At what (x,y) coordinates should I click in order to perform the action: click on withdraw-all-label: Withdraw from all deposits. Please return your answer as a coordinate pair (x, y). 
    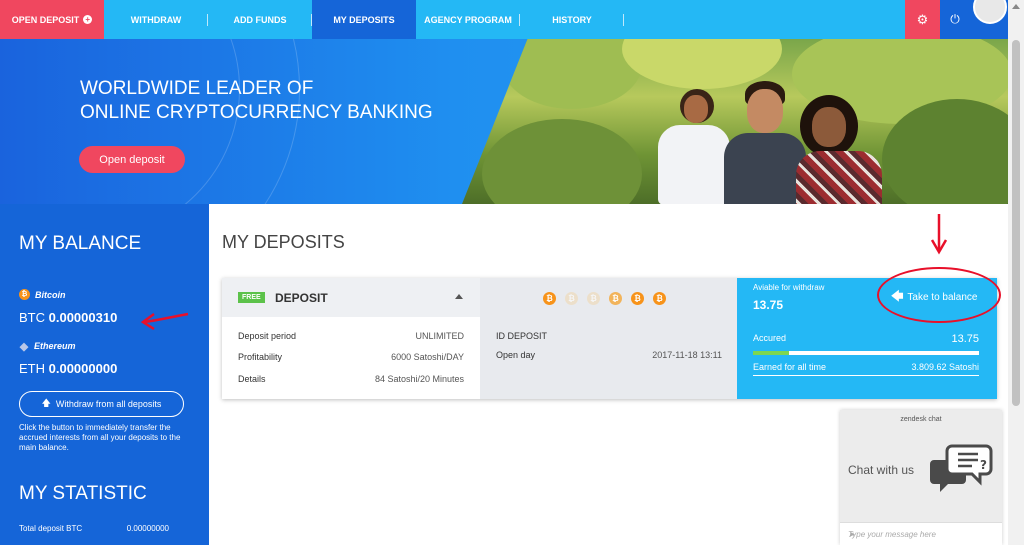
    Looking at the image, I should click on (108, 404).